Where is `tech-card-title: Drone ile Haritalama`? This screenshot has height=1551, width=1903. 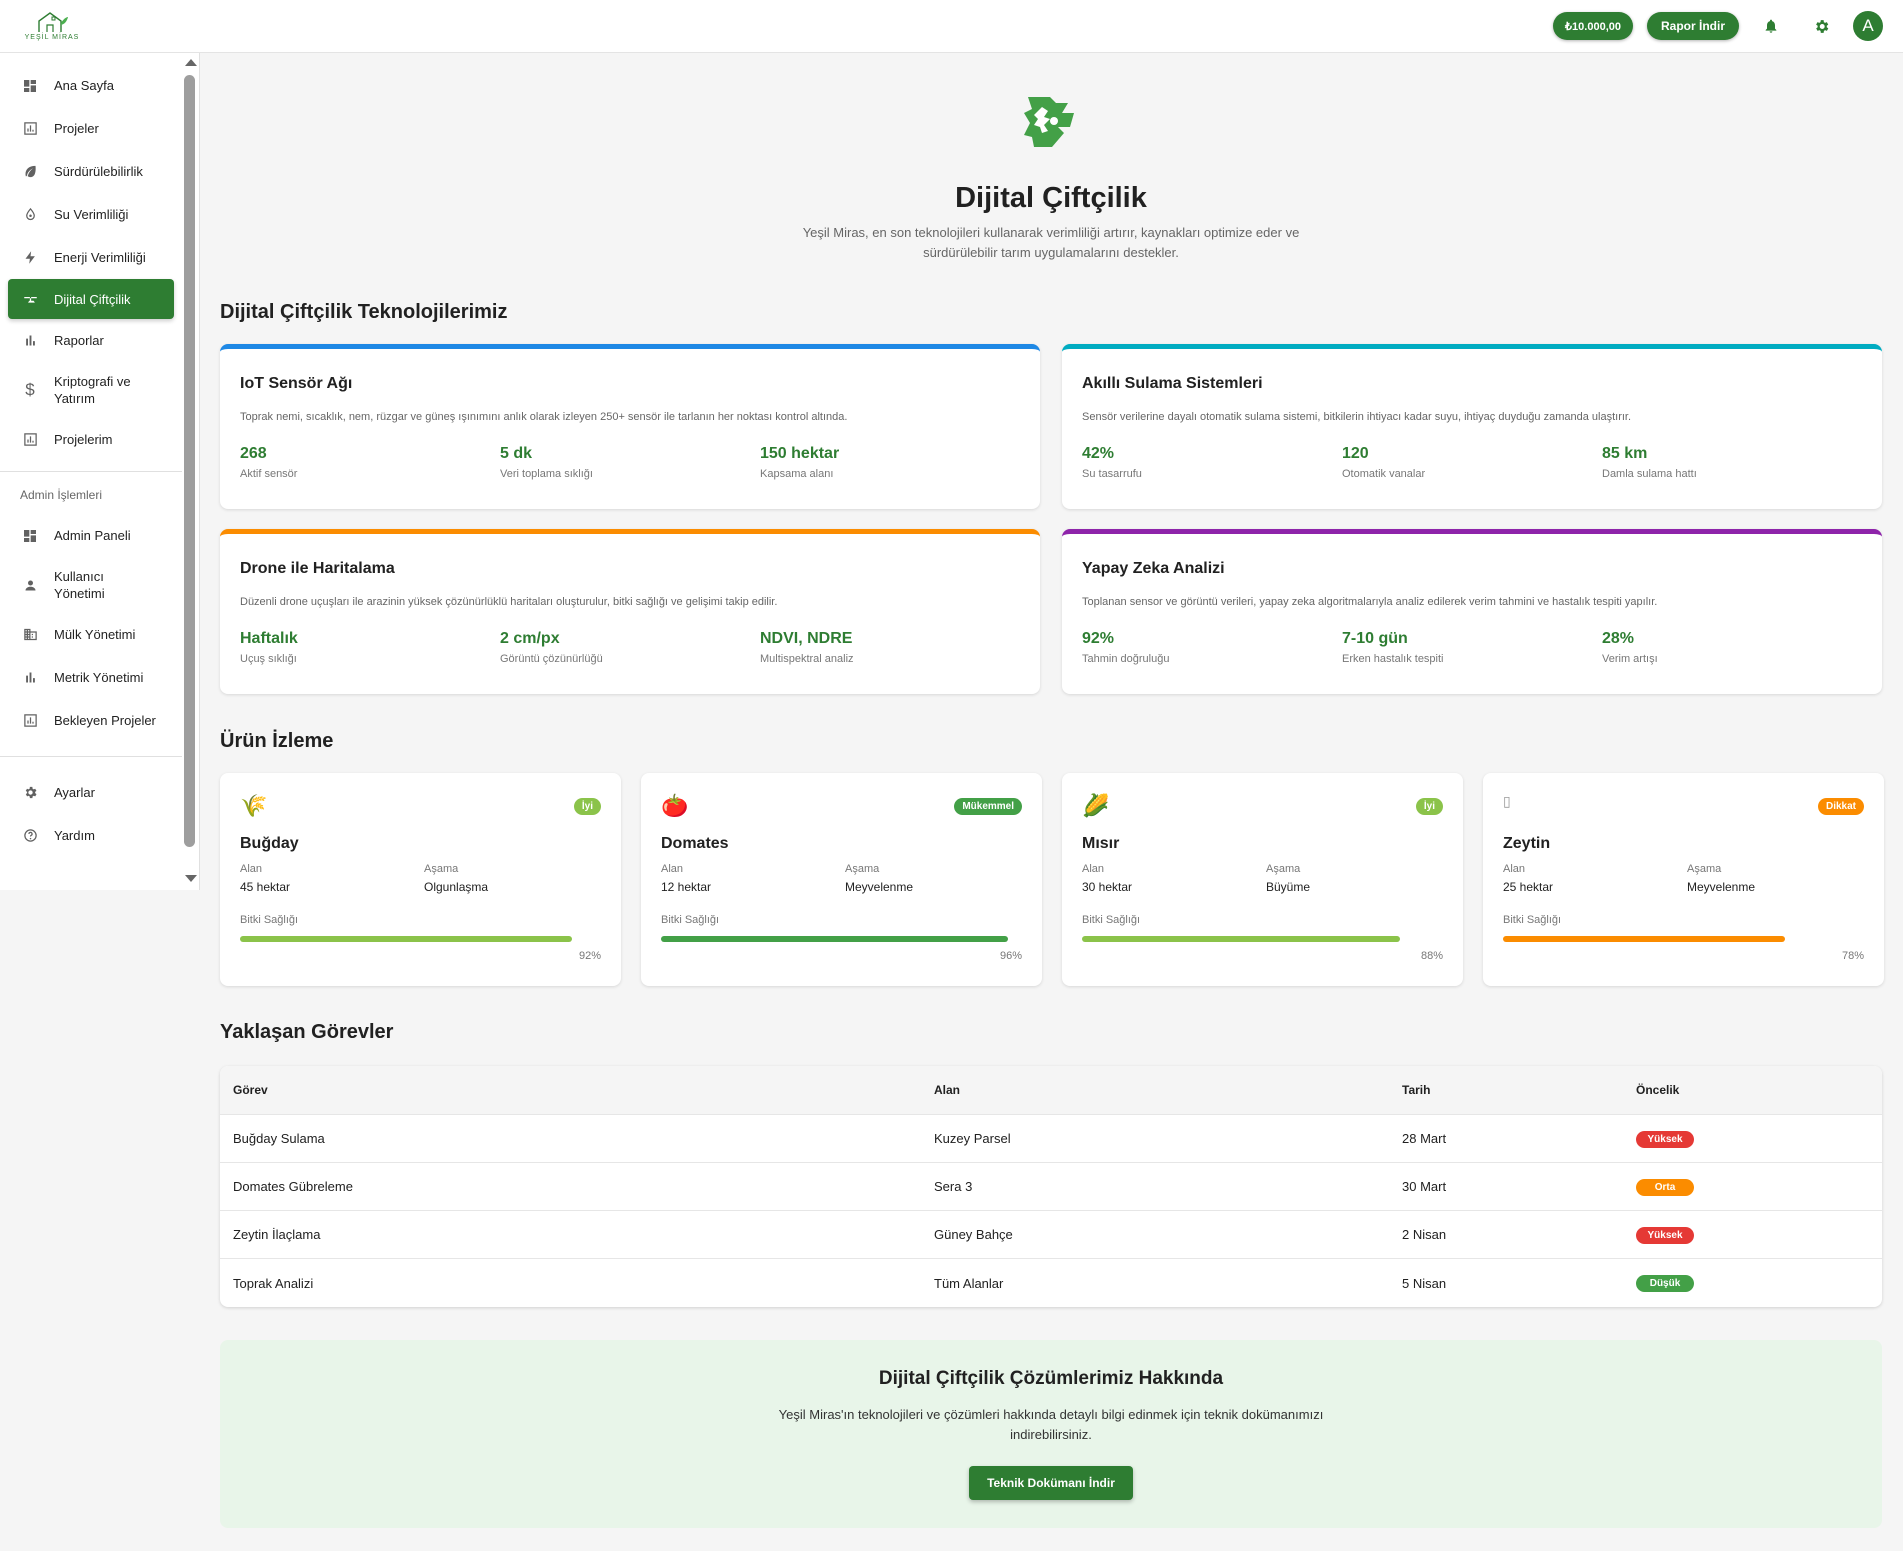
tech-card-title: Drone ile Haritalama is located at coordinates (317, 568).